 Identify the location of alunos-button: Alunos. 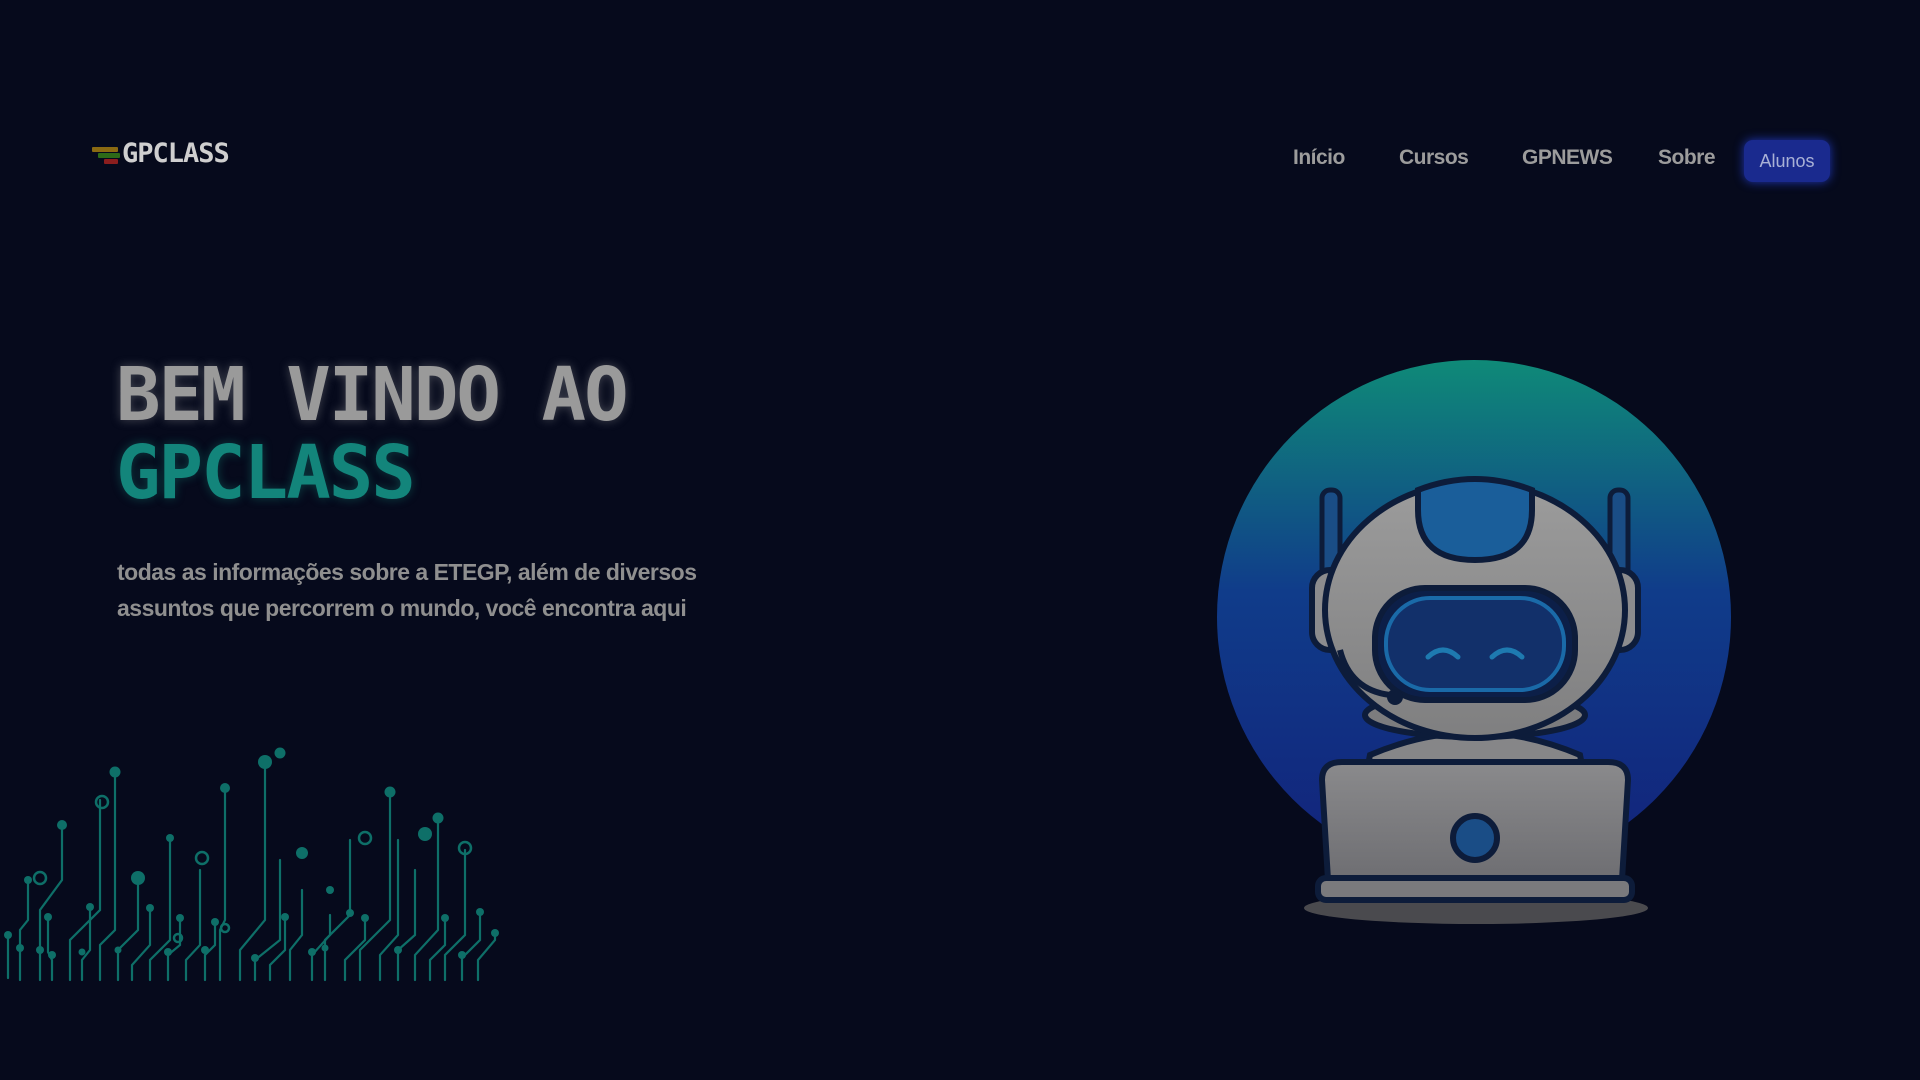
(1787, 161).